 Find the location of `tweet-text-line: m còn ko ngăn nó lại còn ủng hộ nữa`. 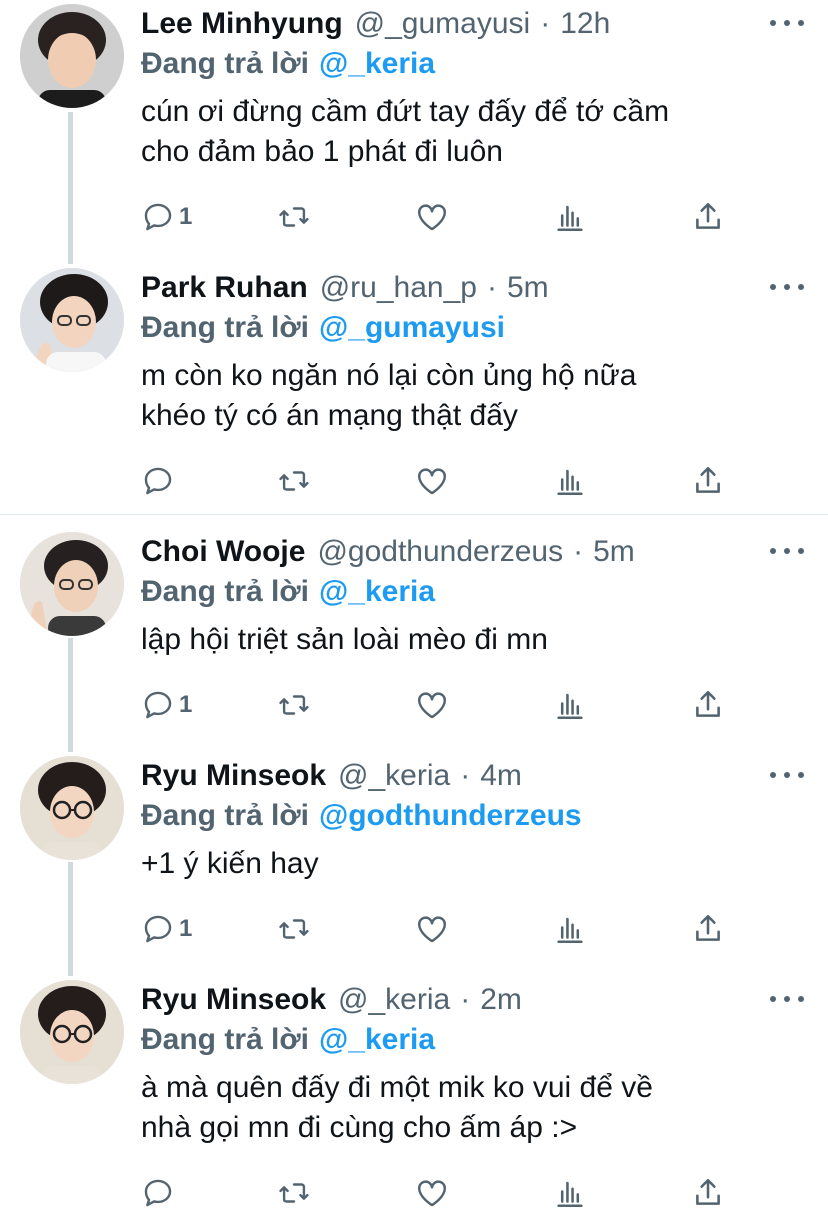

tweet-text-line: m còn ko ngăn nó lại còn ủng hộ nữa is located at coordinates (389, 375).